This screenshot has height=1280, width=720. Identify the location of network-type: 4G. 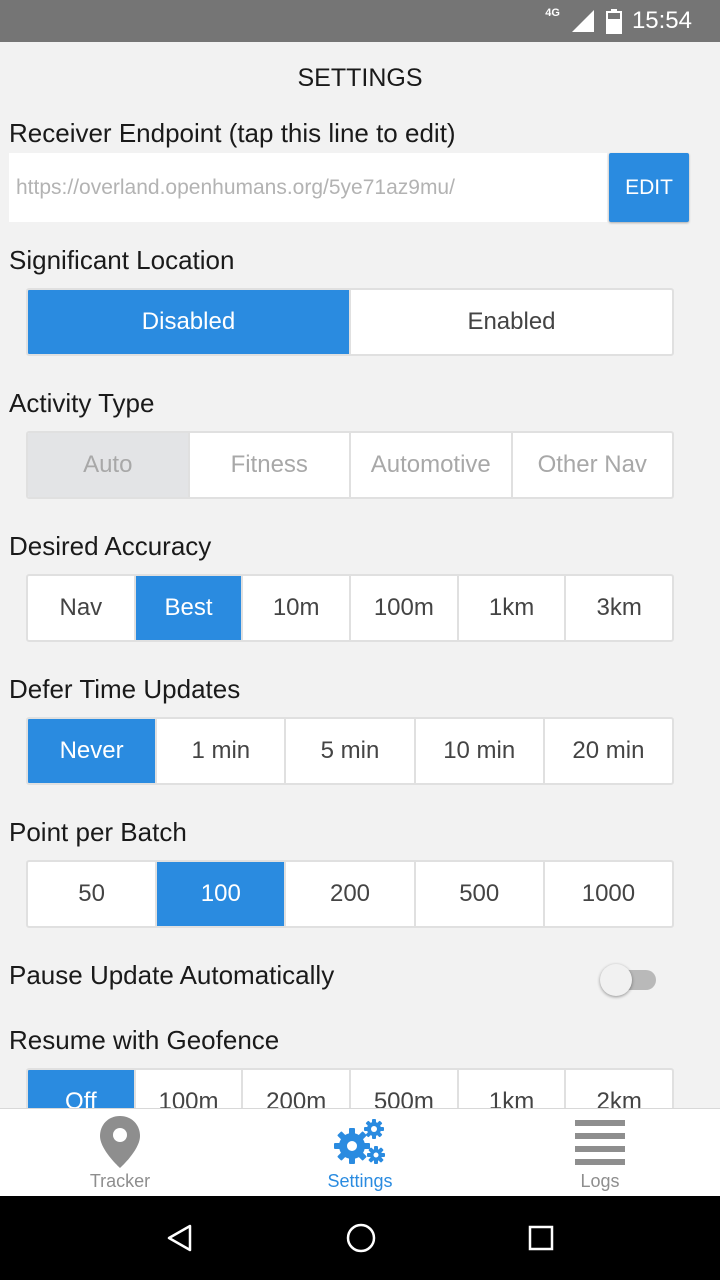
(552, 13).